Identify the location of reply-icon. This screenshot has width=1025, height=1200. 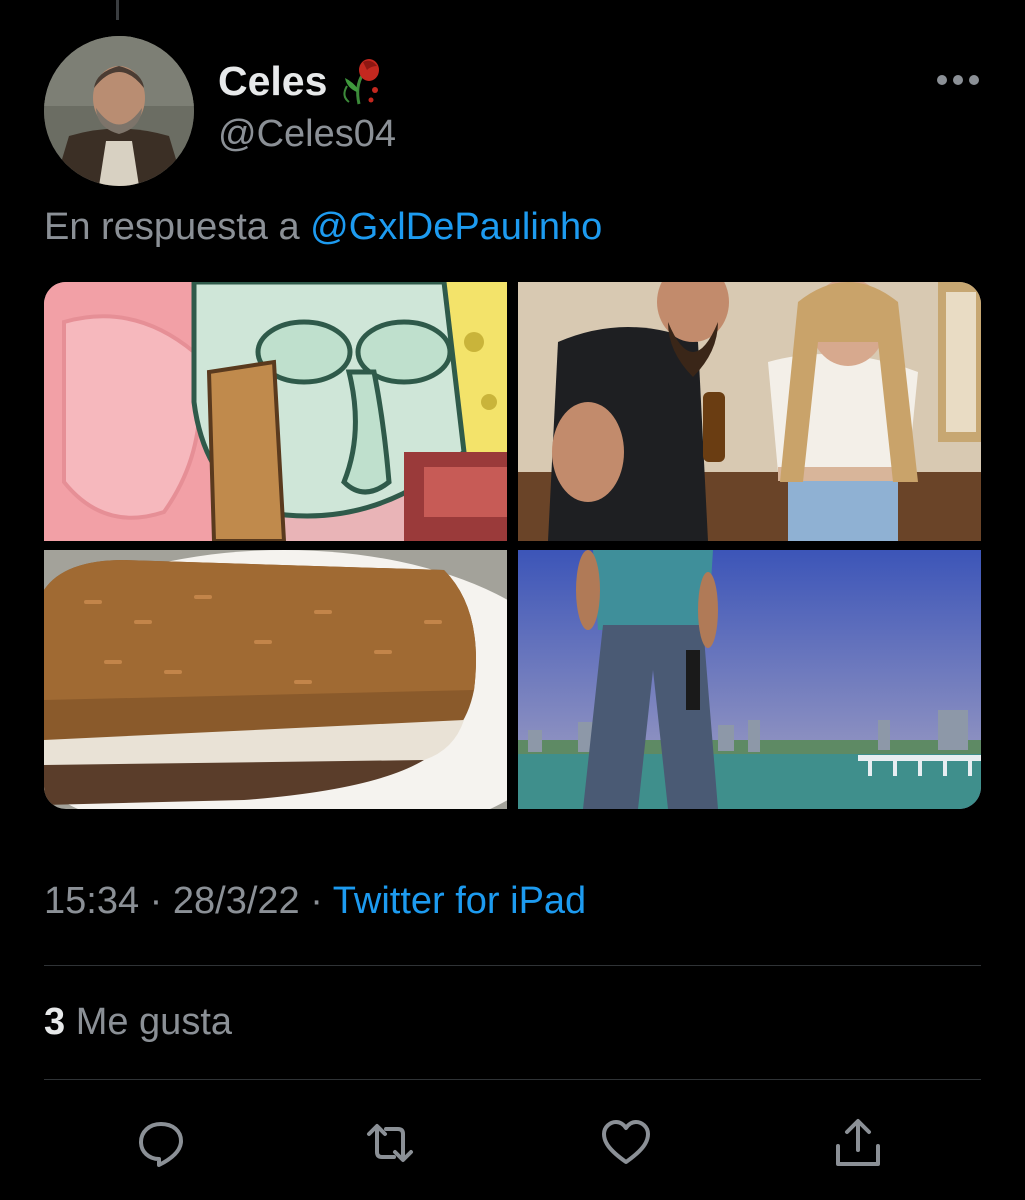
(161, 1143).